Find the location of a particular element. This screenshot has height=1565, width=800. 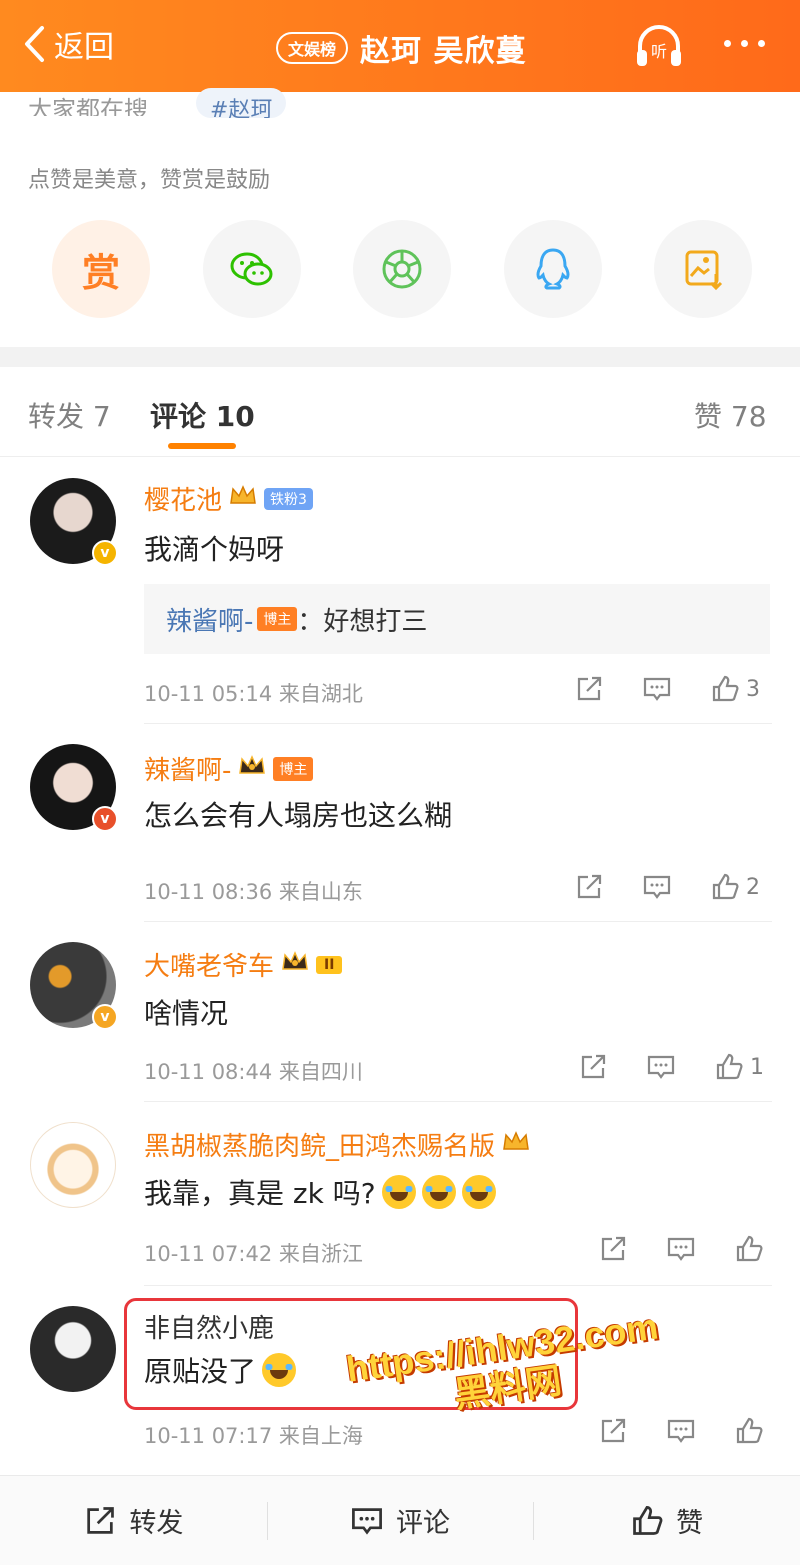

repost-button: 转发 is located at coordinates (133, 1520).